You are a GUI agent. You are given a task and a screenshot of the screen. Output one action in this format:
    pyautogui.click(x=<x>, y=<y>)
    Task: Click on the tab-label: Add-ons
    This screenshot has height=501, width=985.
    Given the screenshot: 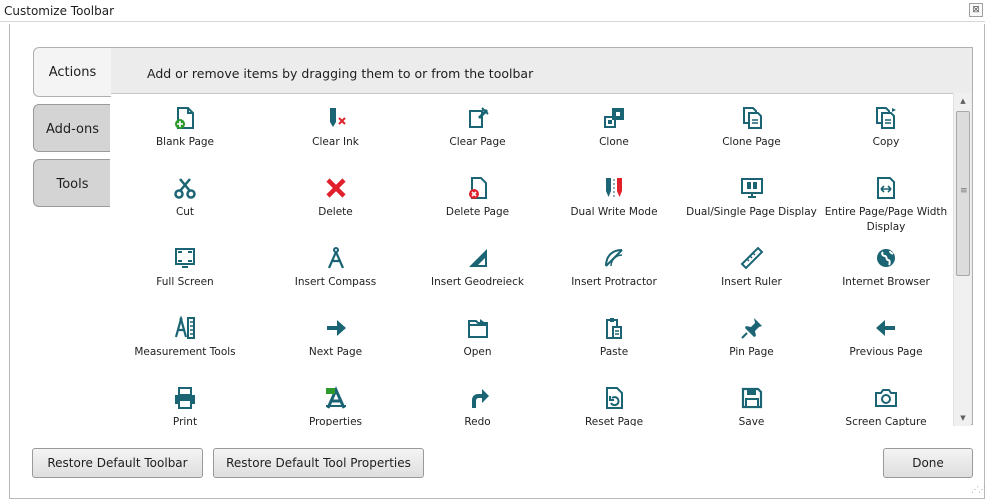 What is the action you would take?
    pyautogui.click(x=72, y=129)
    